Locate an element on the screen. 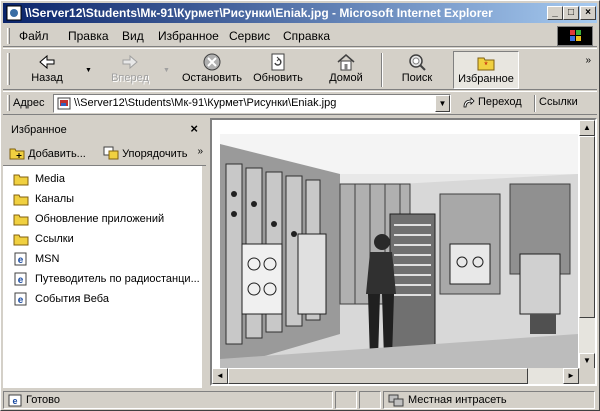 The image size is (600, 411). favorites-folder-icon: * is located at coordinates (486, 64).